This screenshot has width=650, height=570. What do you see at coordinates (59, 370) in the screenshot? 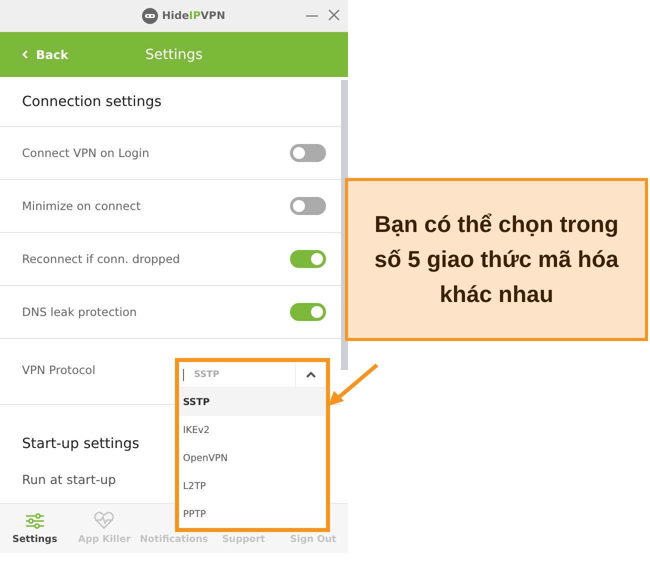
I see `setting-label: VPN Protocol` at bounding box center [59, 370].